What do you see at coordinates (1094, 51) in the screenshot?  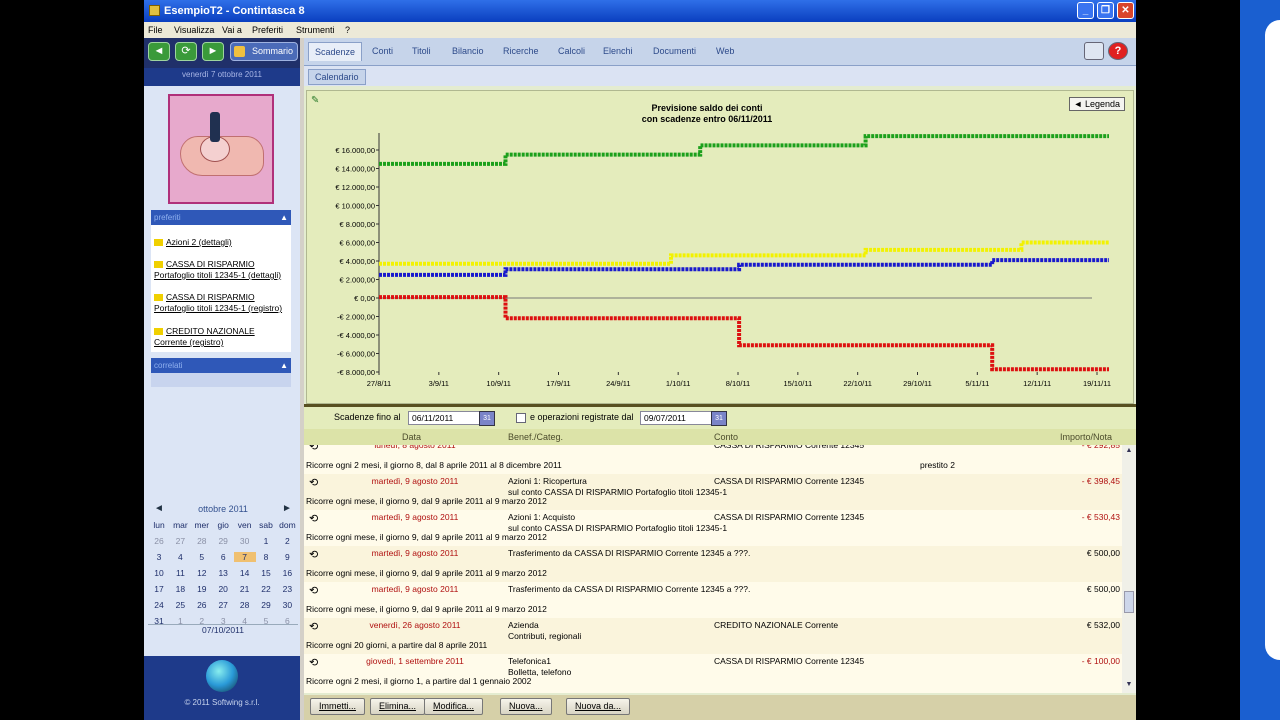 I see `print-button` at bounding box center [1094, 51].